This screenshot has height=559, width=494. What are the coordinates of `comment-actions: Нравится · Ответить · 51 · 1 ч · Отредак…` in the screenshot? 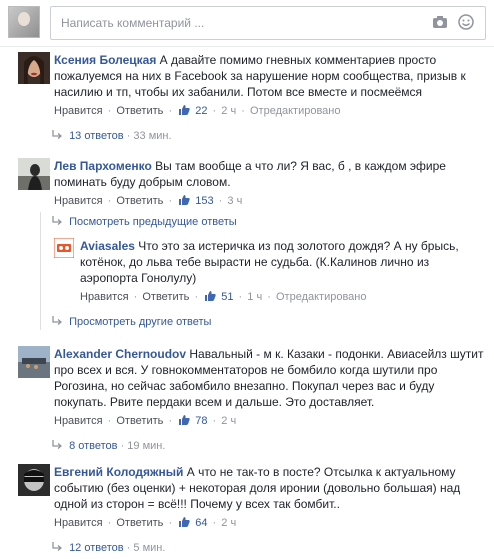 It's located at (223, 297).